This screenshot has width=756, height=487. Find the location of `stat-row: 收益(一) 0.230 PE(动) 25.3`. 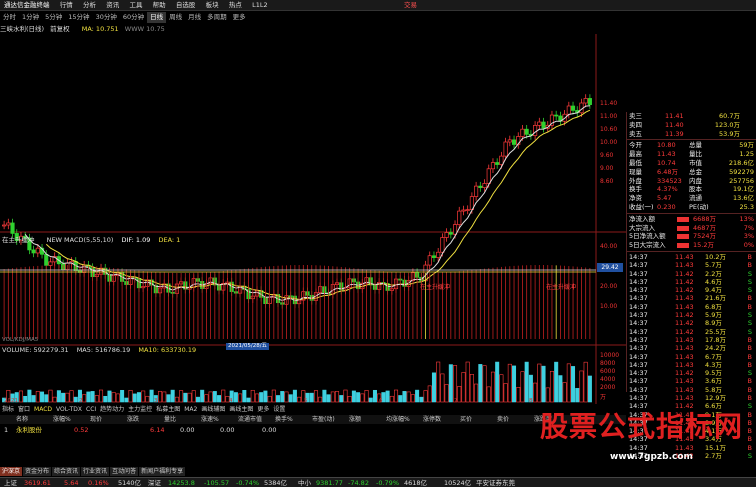

stat-row: 收益(一) 0.230 PE(动) 25.3 is located at coordinates (691, 207).